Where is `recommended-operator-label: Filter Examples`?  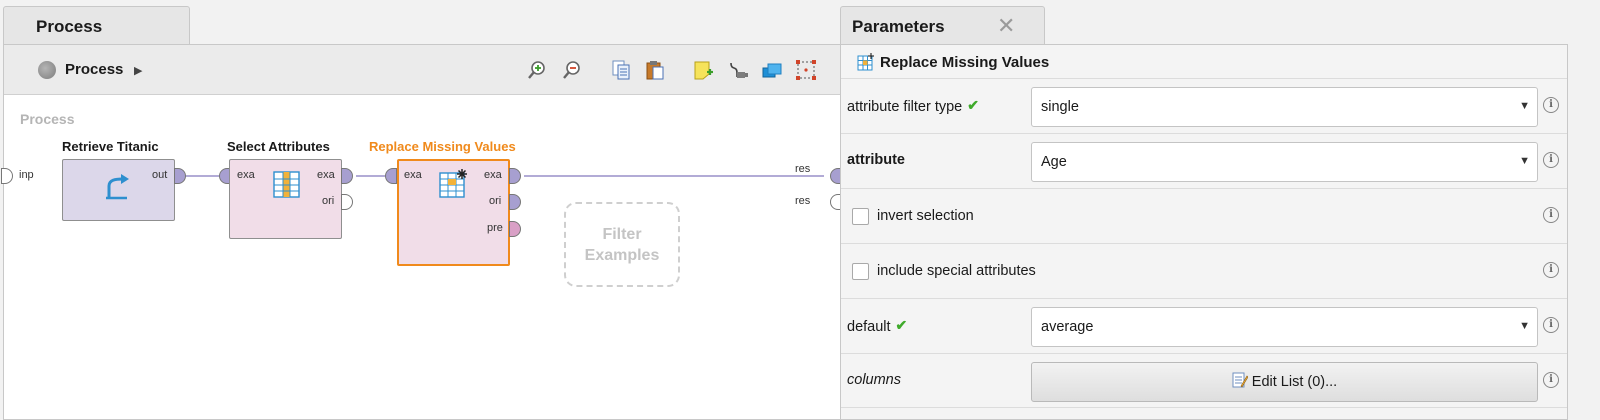 recommended-operator-label: Filter Examples is located at coordinates (622, 245).